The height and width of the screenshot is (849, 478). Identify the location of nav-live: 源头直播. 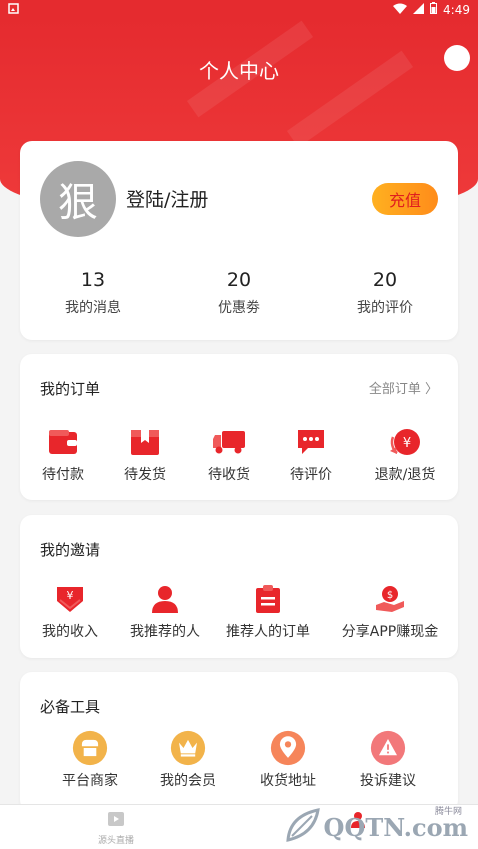
(116, 828).